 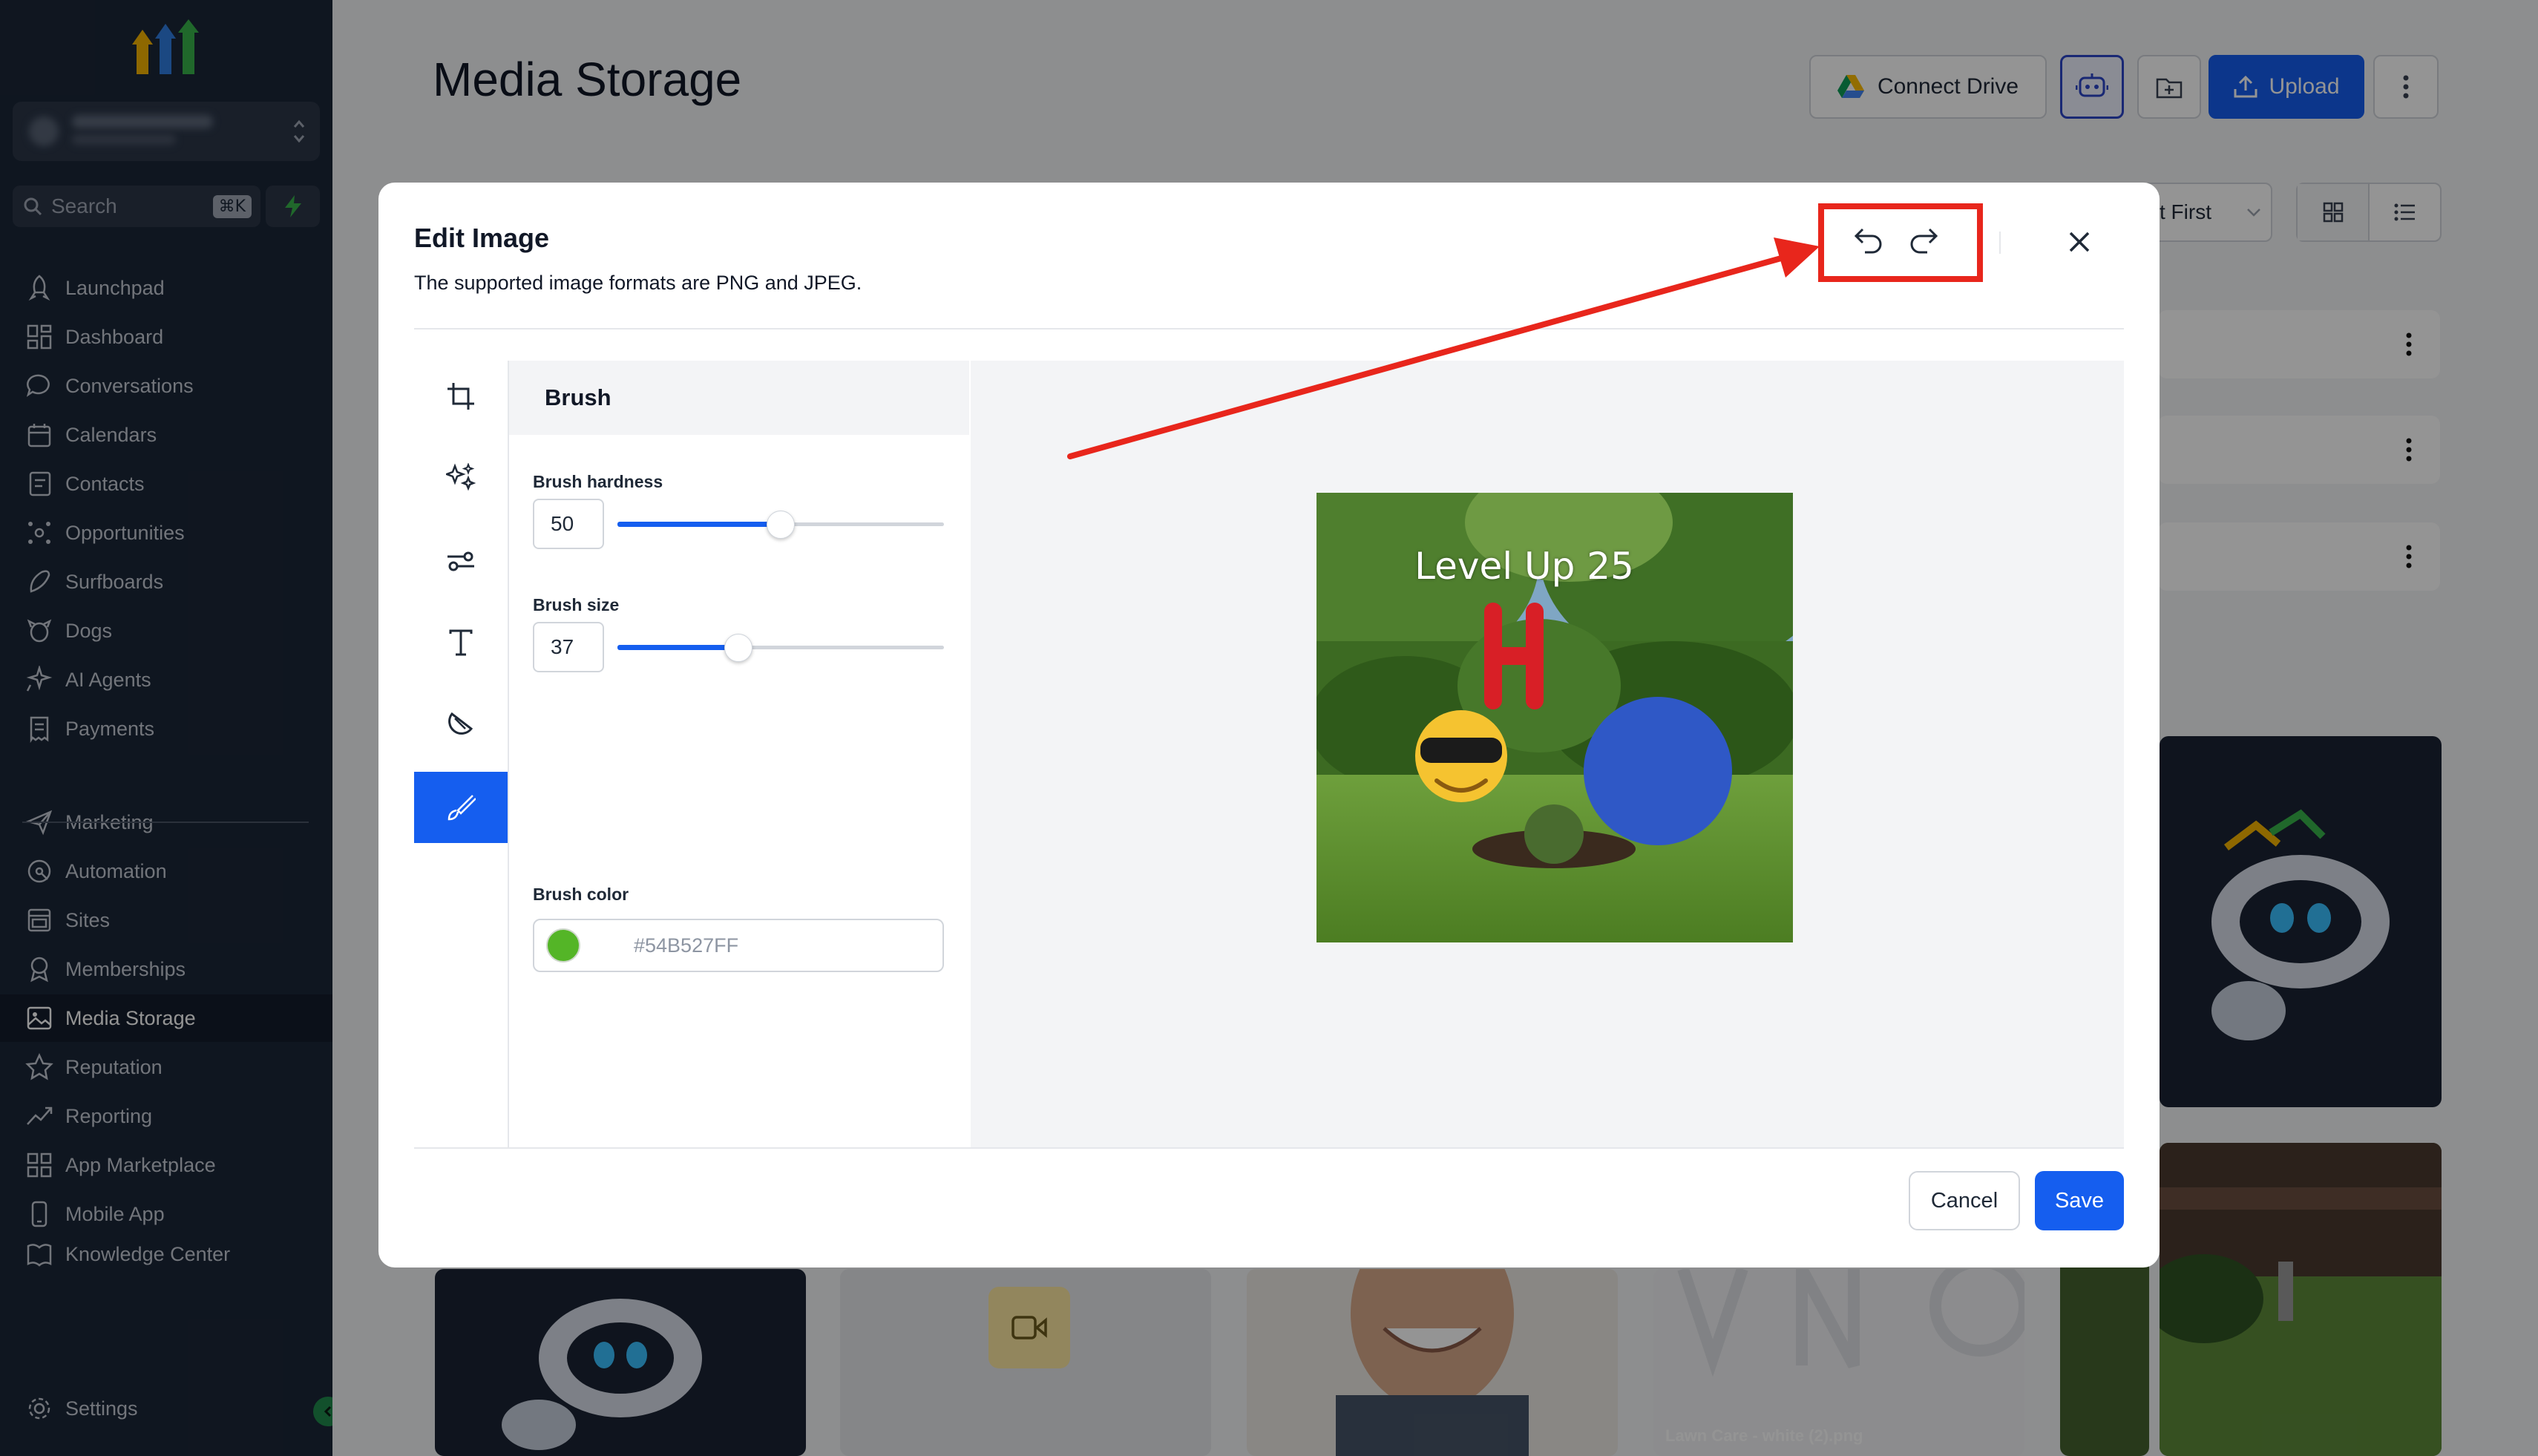 I want to click on close-icon, so click(x=2079, y=242).